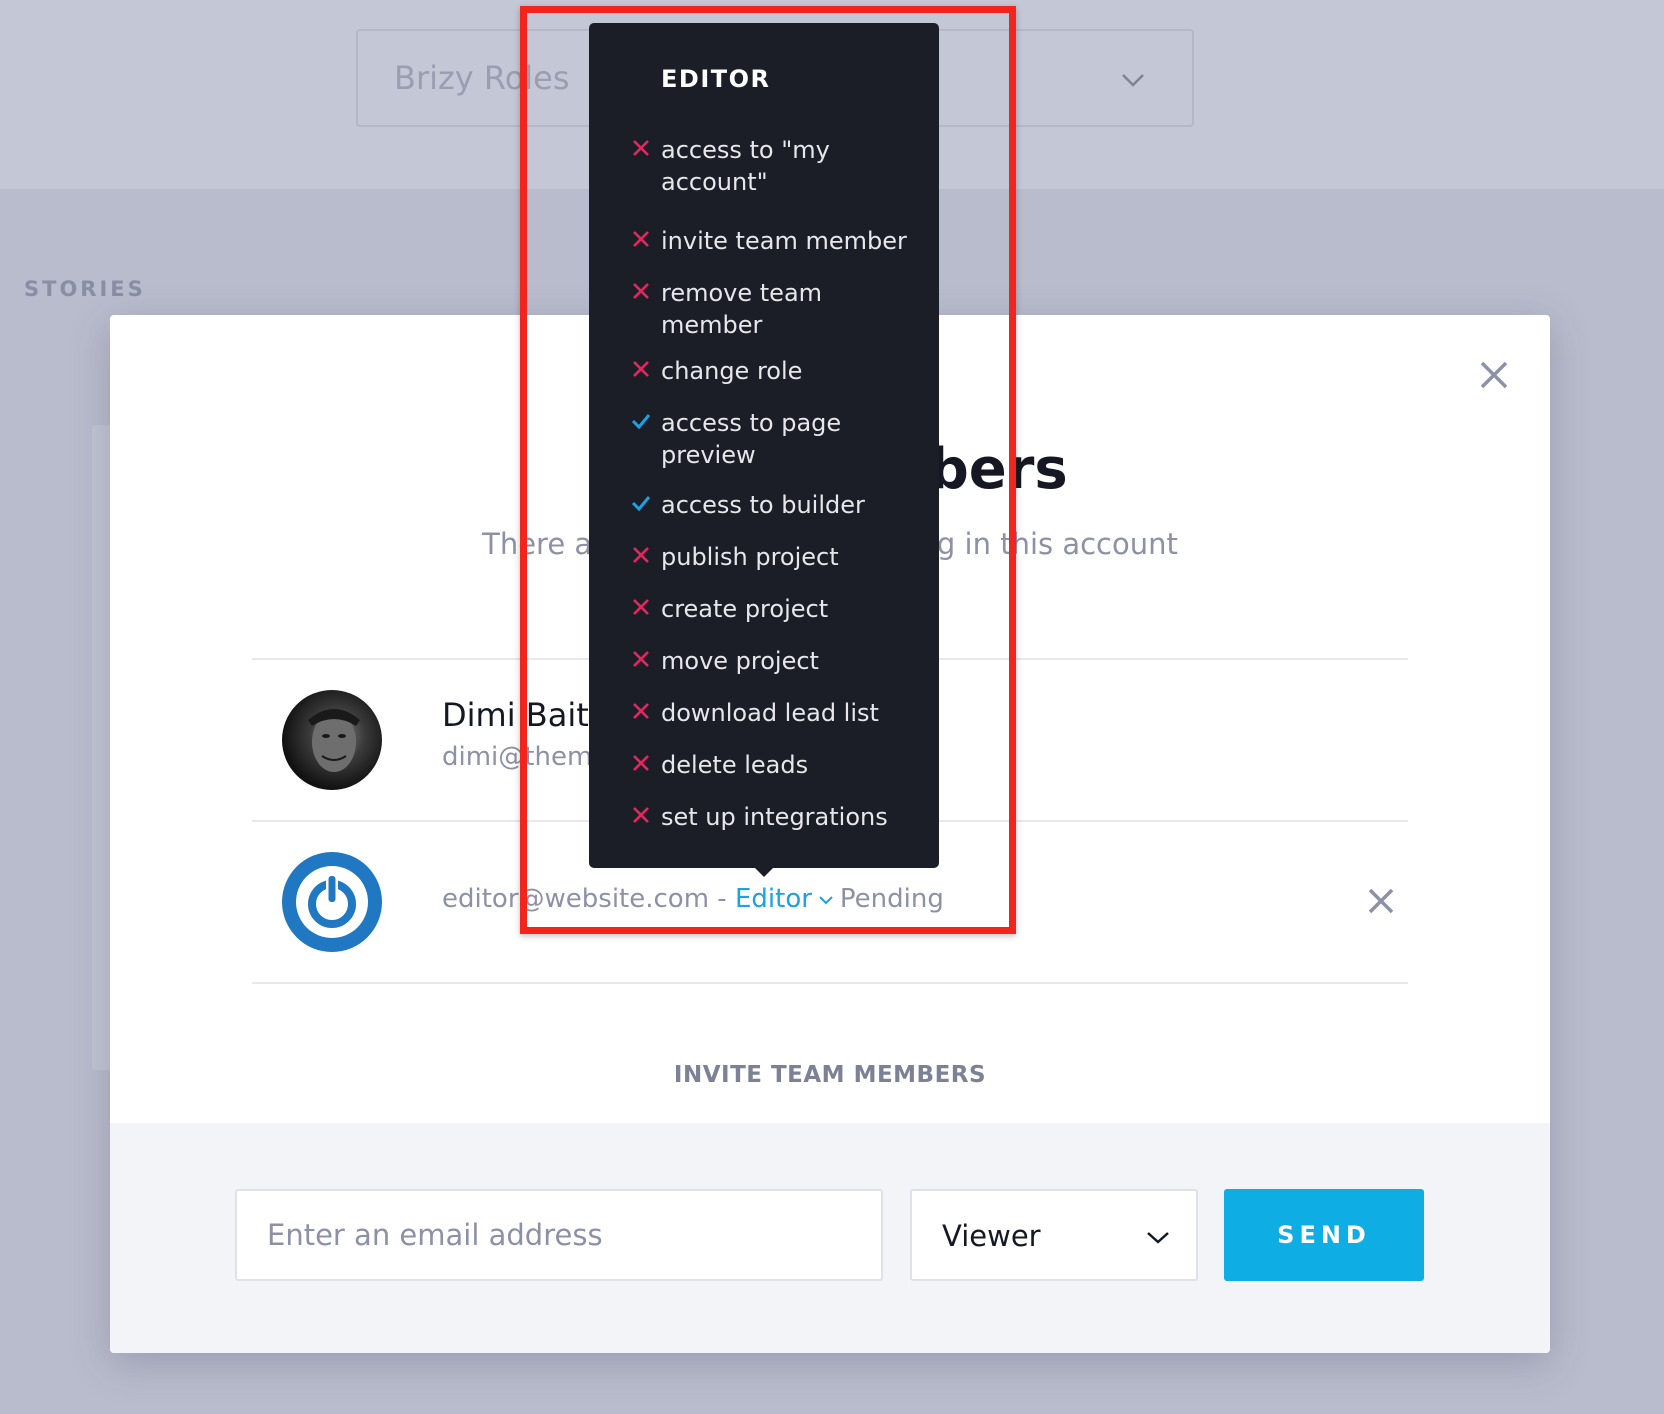 The height and width of the screenshot is (1414, 1664). I want to click on permission-label: access to "my account", so click(745, 166).